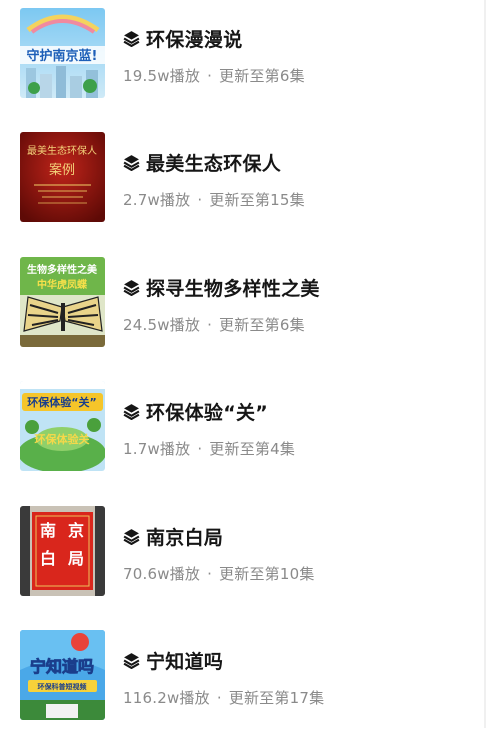 The image size is (486, 730). Describe the element at coordinates (243, 556) in the screenshot. I see `series-item-nanjing-baiju: 南 京 白 局 南京白局 70.6w播放 · 更新至第10集` at that location.